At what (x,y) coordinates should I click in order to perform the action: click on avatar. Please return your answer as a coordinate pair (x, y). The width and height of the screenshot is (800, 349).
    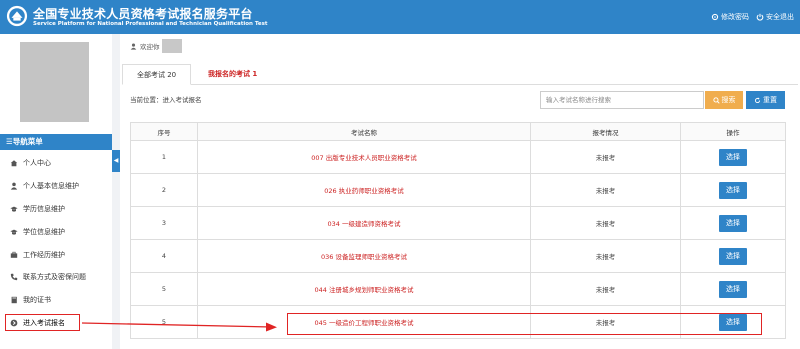
    Looking at the image, I should click on (54, 82).